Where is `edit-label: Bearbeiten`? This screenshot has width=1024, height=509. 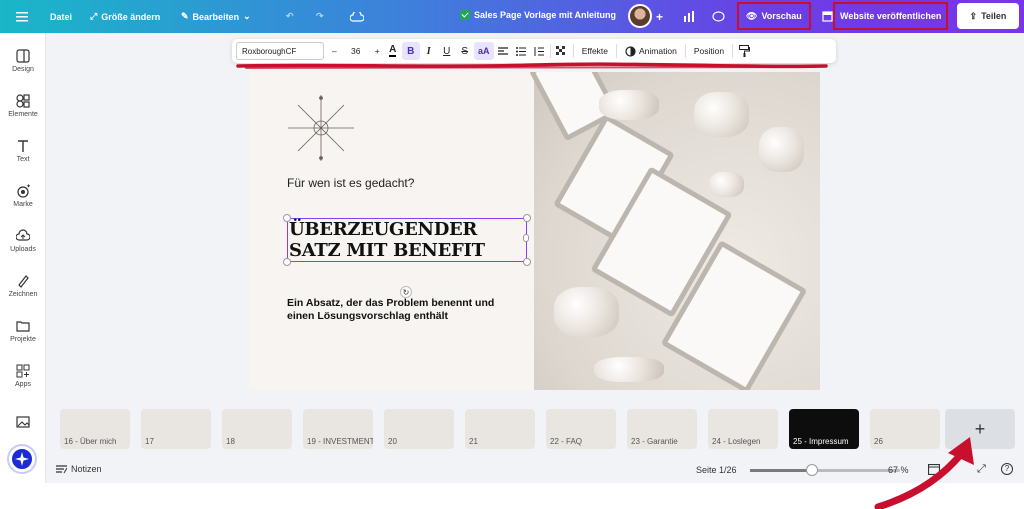 edit-label: Bearbeiten is located at coordinates (216, 16).